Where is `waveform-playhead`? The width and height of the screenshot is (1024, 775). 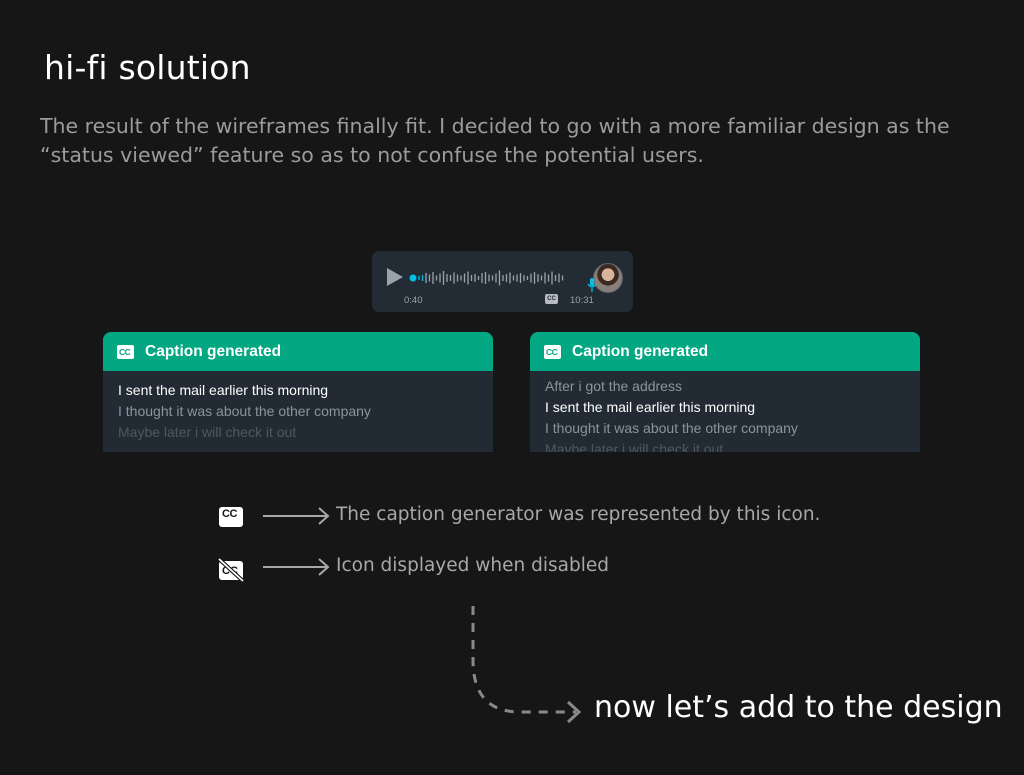
waveform-playhead is located at coordinates (413, 278).